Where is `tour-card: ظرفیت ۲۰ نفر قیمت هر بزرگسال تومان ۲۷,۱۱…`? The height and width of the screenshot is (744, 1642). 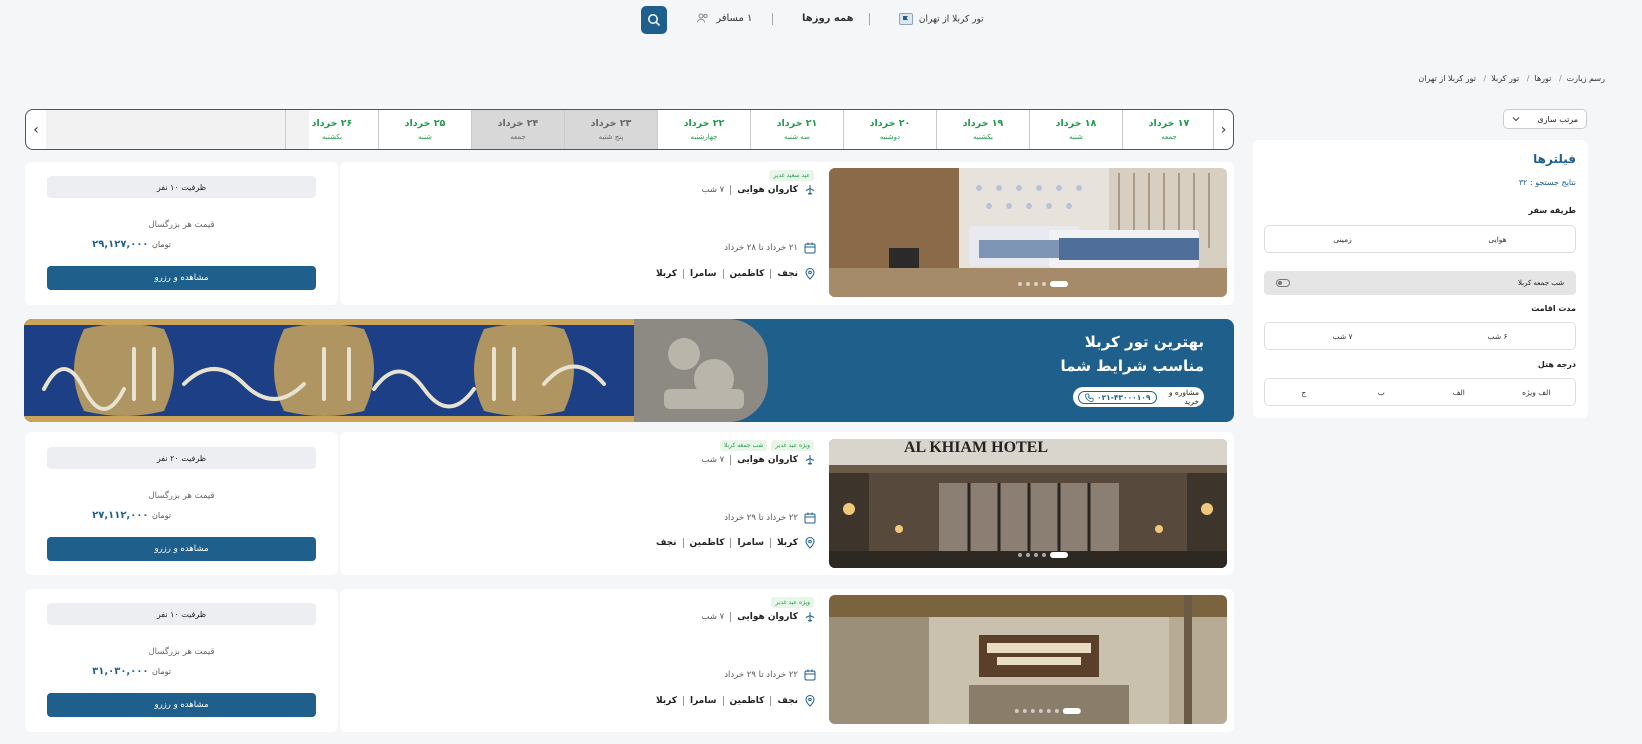
tour-card: ظرفیت ۲۰ نفر قیمت هر بزرگسال تومان ۲۷,۱۱… is located at coordinates (629, 503).